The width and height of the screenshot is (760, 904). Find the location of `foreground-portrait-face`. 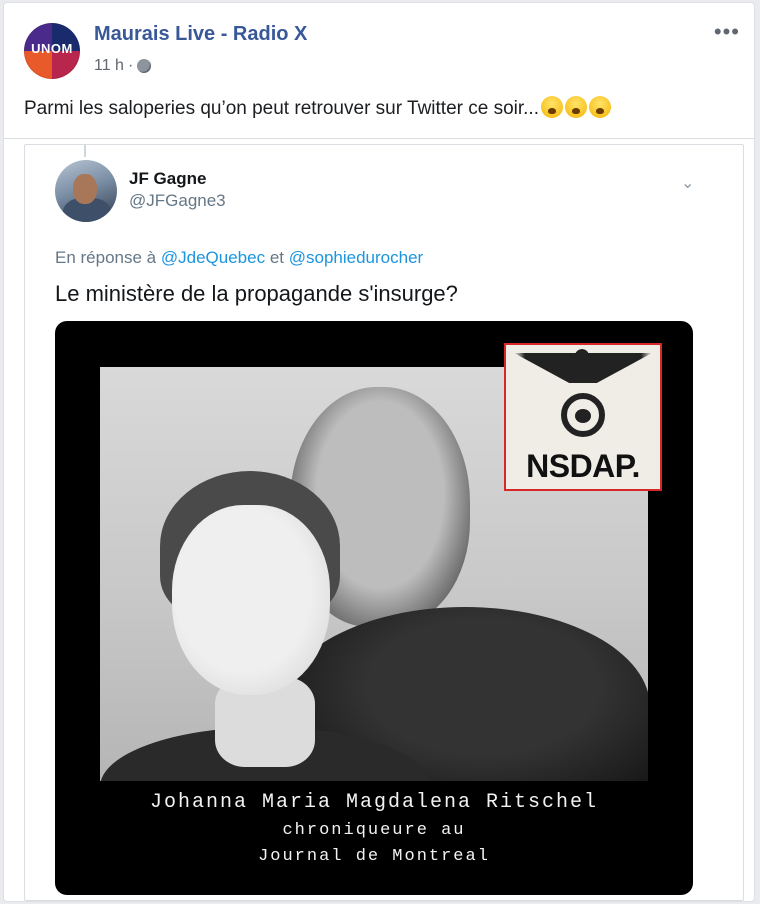

foreground-portrait-face is located at coordinates (251, 600).